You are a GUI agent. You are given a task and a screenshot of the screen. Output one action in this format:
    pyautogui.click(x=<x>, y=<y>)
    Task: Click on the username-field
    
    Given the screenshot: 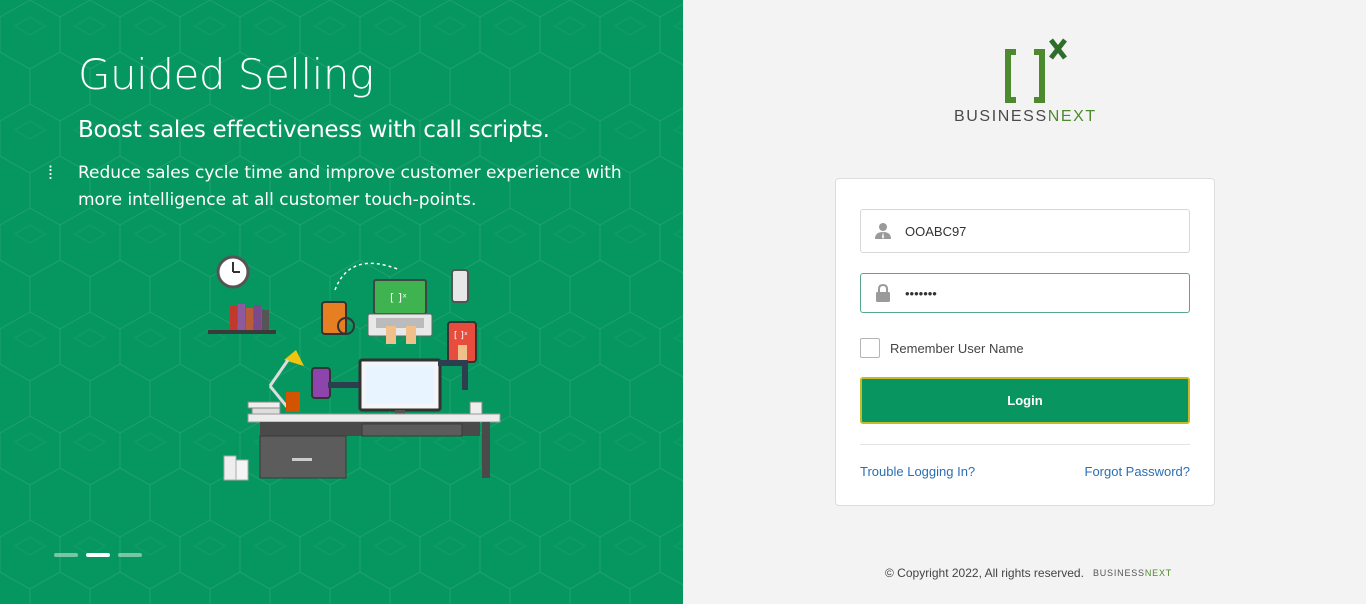 What is the action you would take?
    pyautogui.click(x=1025, y=231)
    